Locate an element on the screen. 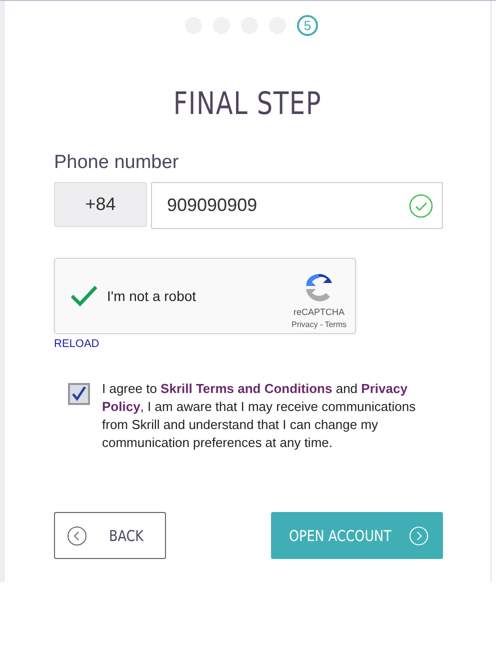 The width and height of the screenshot is (496, 654). country-code-field: +84 is located at coordinates (100, 204).